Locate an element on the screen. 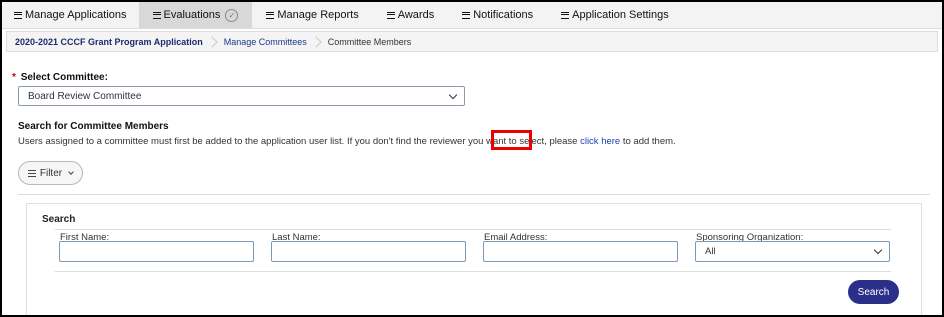 This screenshot has height=317, width=944. filter-button: Filter is located at coordinates (50, 173).